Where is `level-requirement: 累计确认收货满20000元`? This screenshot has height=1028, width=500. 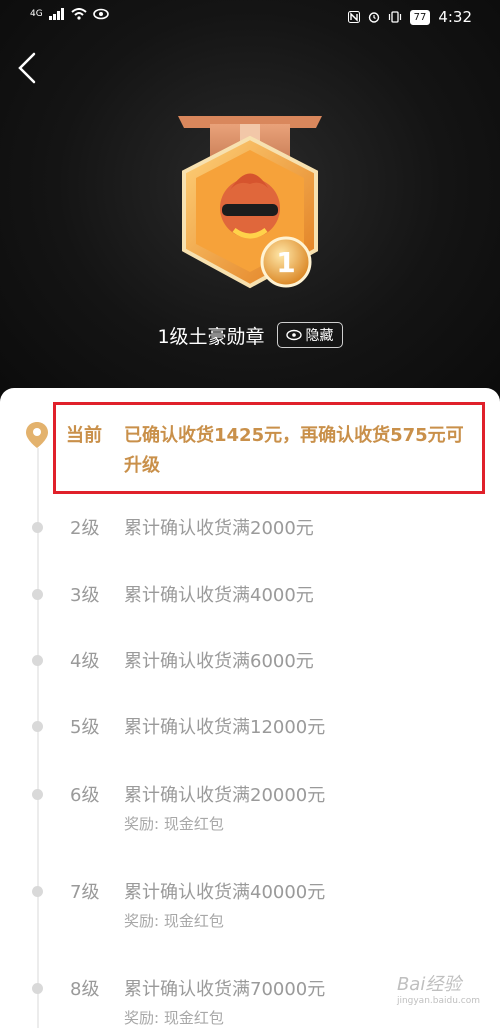 level-requirement: 累计确认收货满20000元 is located at coordinates (225, 795).